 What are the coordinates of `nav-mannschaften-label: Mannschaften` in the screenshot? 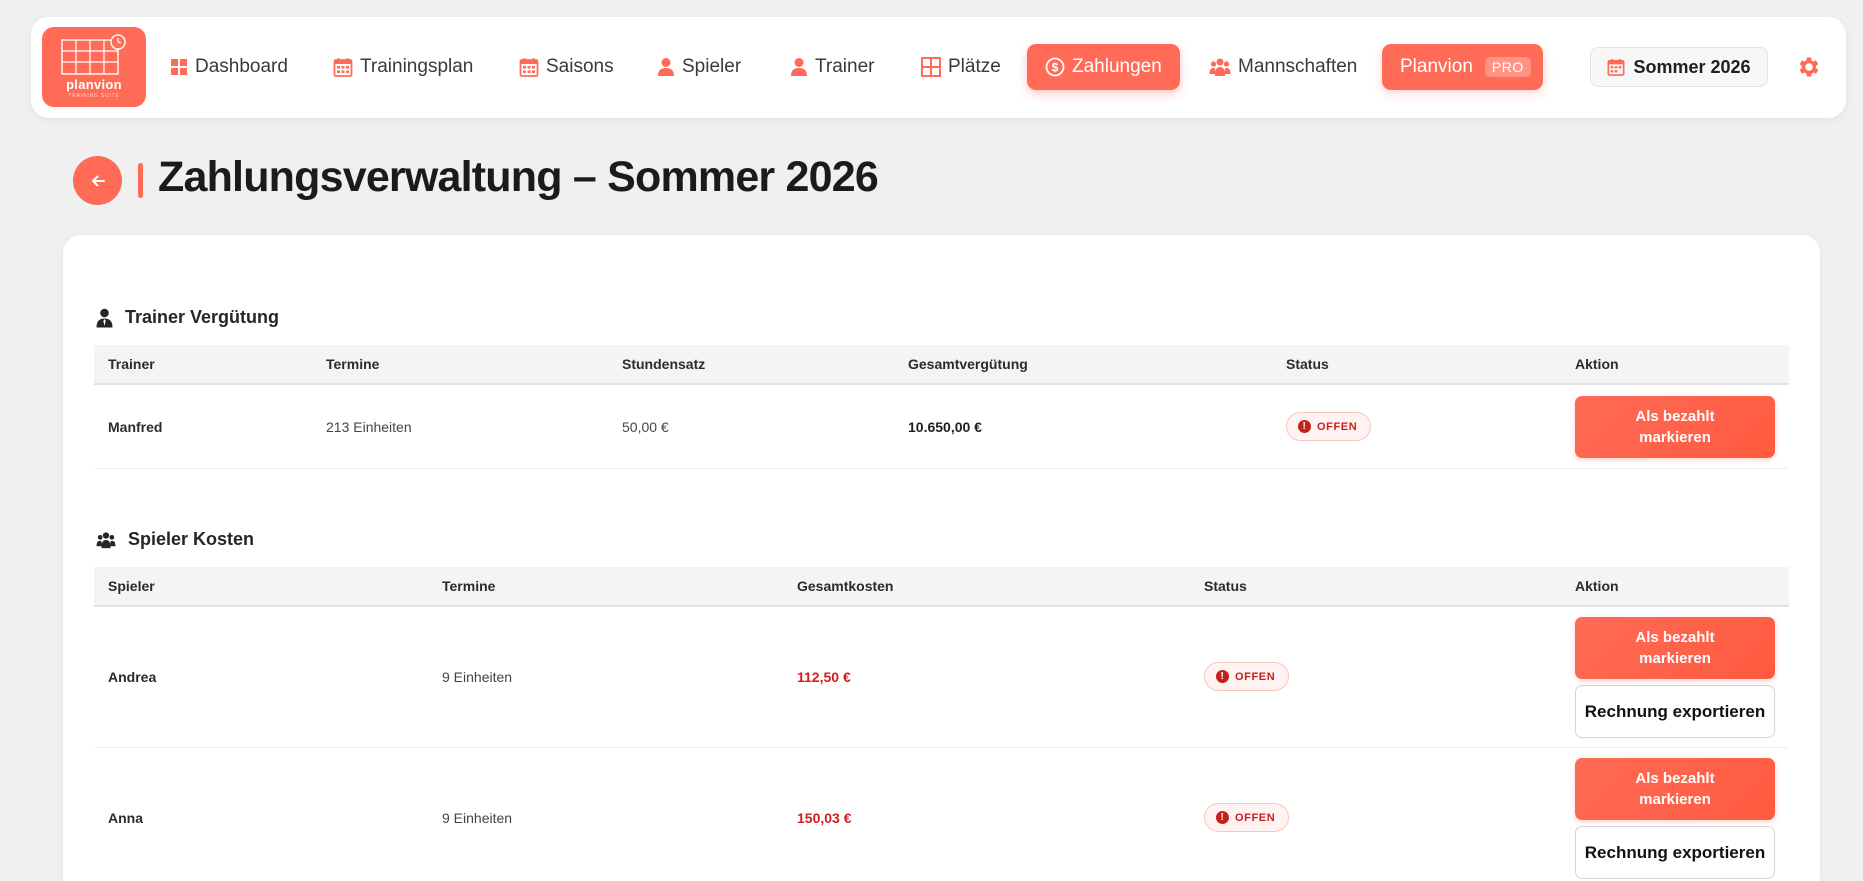 It's located at (1298, 66).